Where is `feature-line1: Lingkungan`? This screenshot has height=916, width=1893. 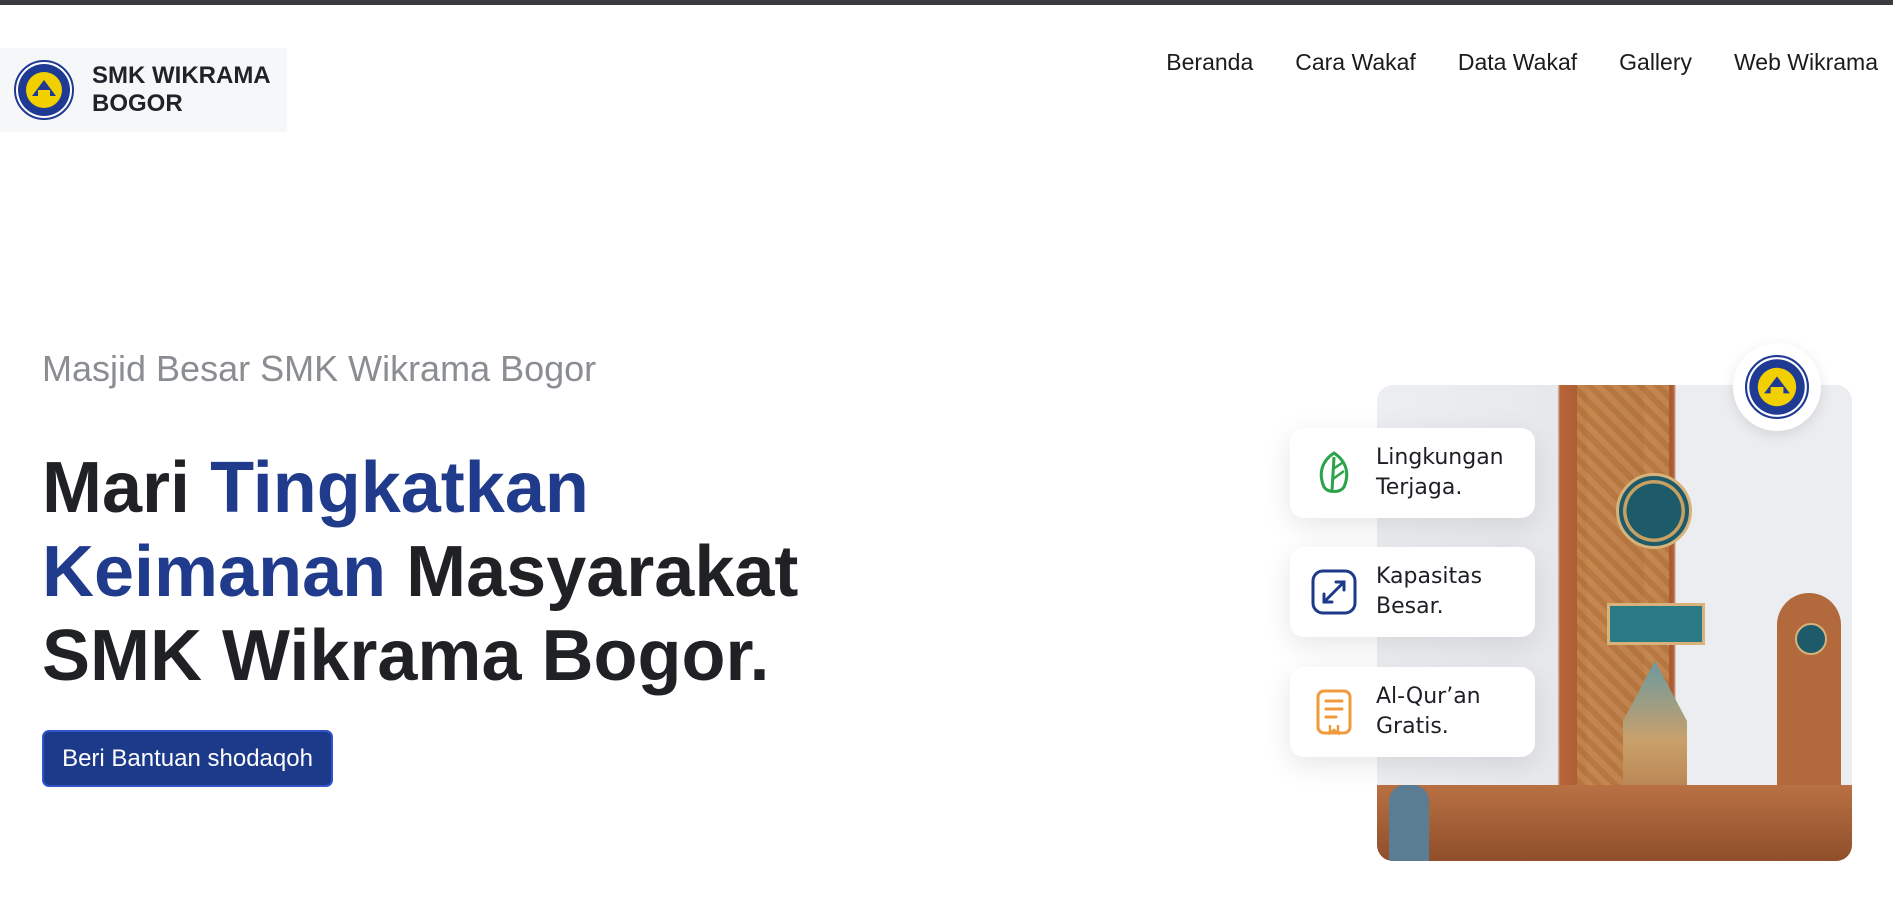
feature-line1: Lingkungan is located at coordinates (1440, 457).